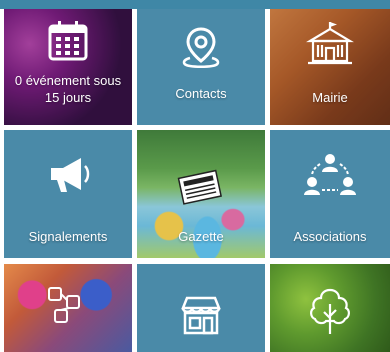 The width and height of the screenshot is (390, 352). Describe the element at coordinates (330, 43) in the screenshot. I see `town-hall-icon` at that location.